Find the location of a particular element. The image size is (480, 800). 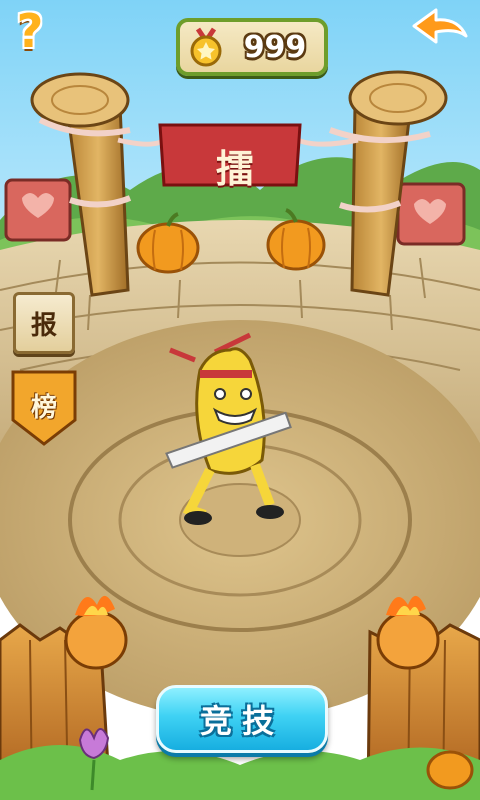

coin-count: 999 is located at coordinates (275, 47).